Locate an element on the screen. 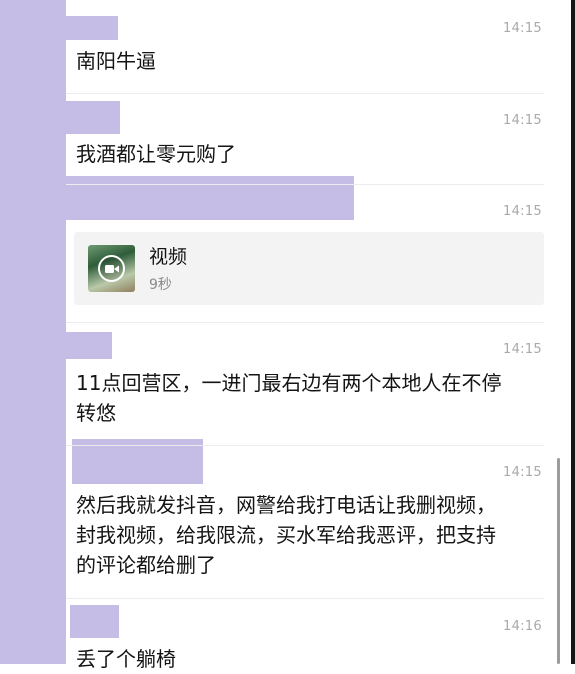 The width and height of the screenshot is (575, 674). video-duration: 9秒 is located at coordinates (160, 285).